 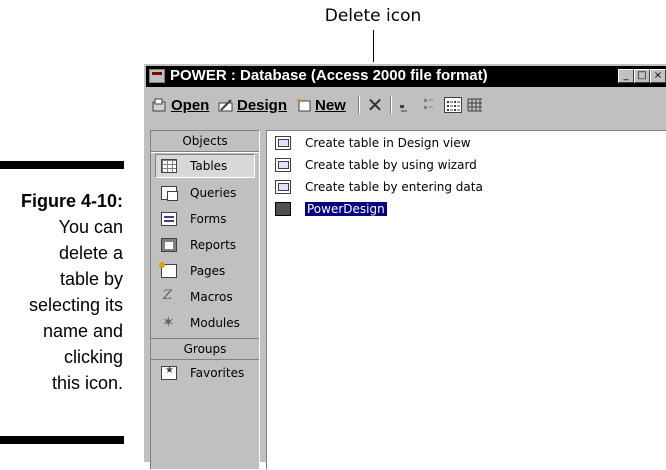 What do you see at coordinates (209, 166) in the screenshot?
I see `sidebar-item-label: Tables` at bounding box center [209, 166].